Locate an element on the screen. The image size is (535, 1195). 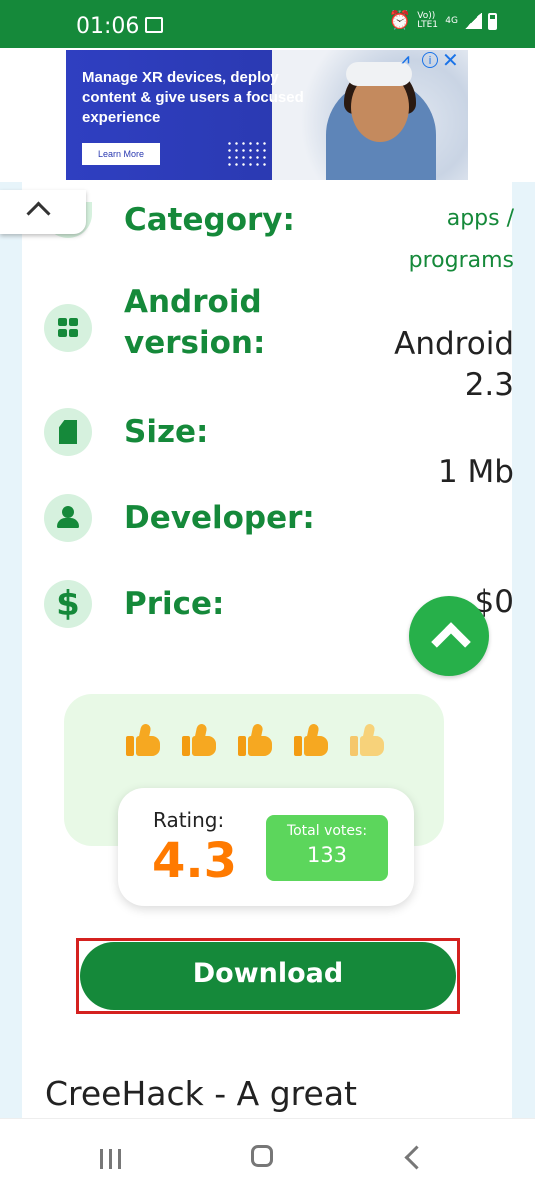
home-icon is located at coordinates (262, 1156).